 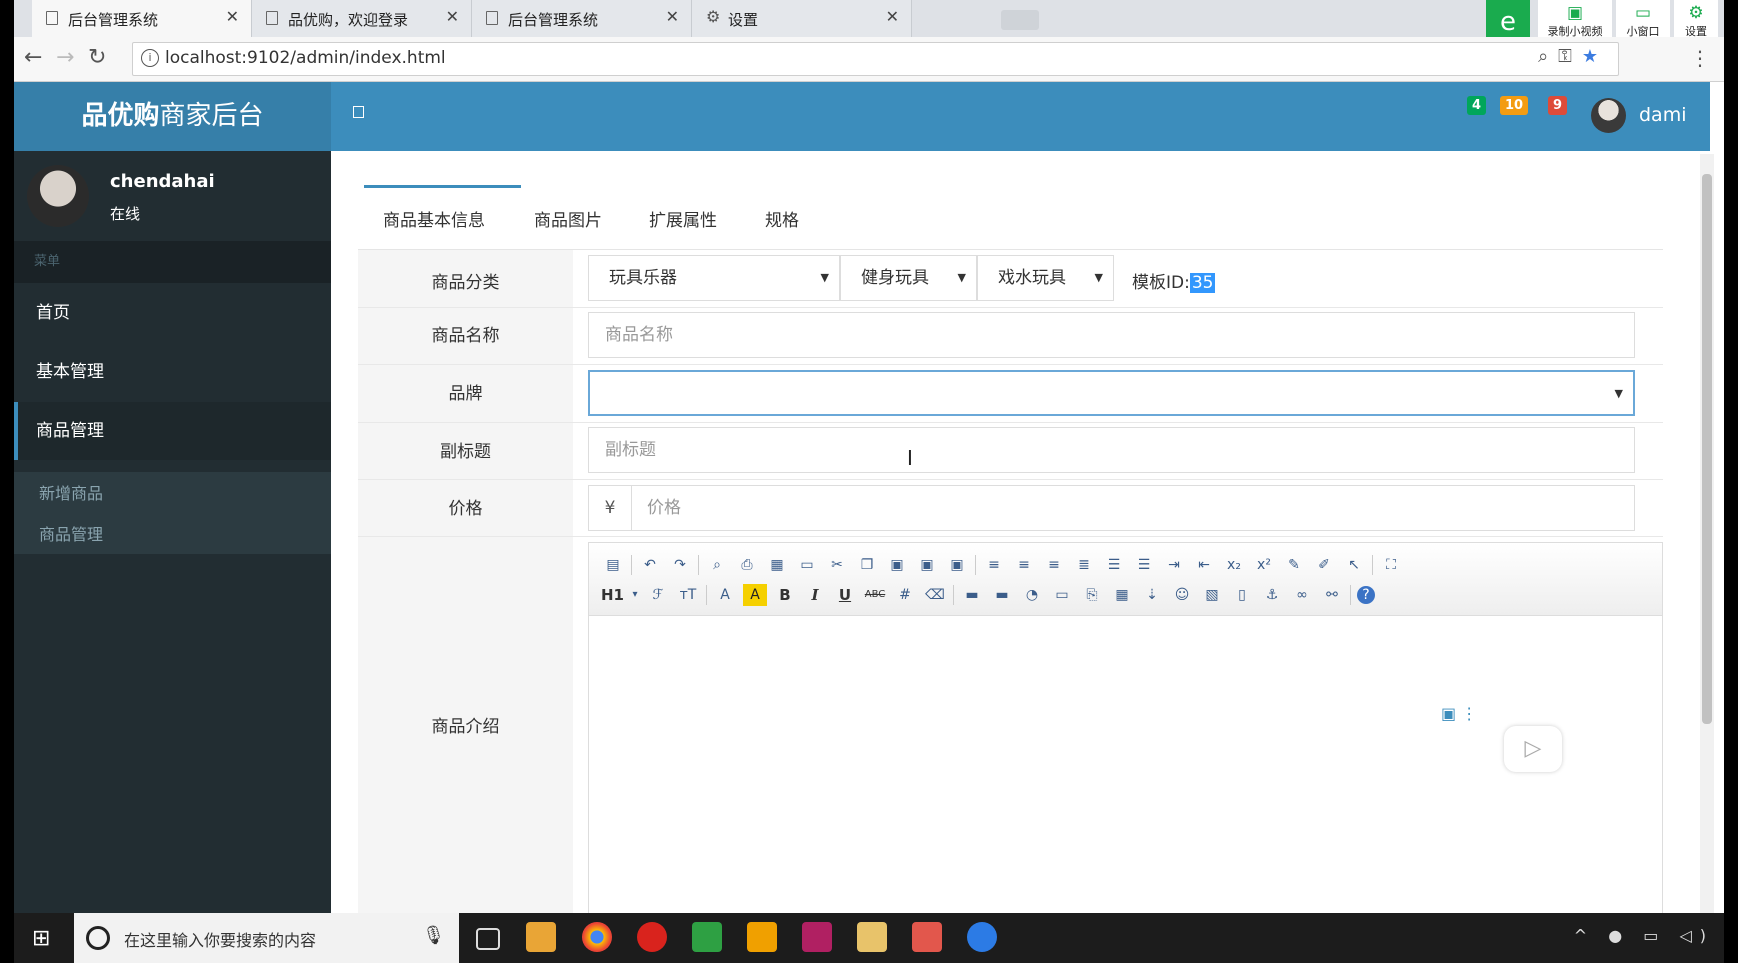 What do you see at coordinates (1111, 450) in the screenshot?
I see `subtitle-input: 副标题 I` at bounding box center [1111, 450].